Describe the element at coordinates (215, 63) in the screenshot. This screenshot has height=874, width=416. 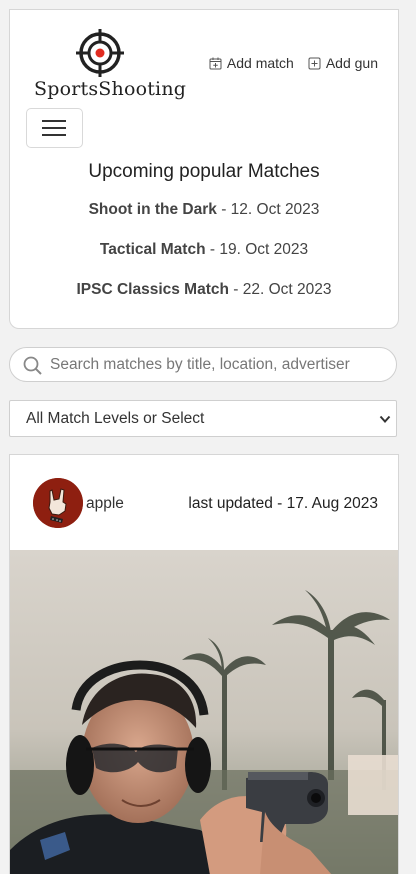
I see `calendar-plus-icon` at that location.